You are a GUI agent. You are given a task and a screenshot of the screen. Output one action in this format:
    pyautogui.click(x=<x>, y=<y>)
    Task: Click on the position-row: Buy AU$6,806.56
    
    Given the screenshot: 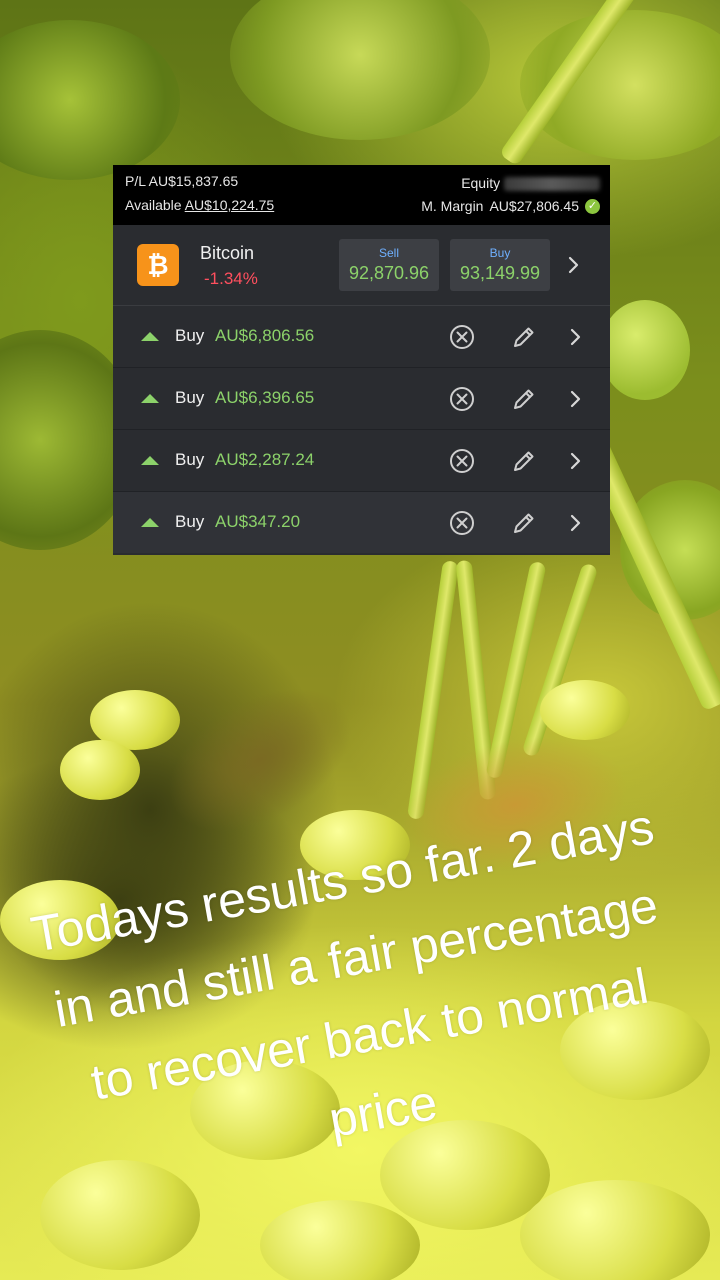 What is the action you would take?
    pyautogui.click(x=361, y=337)
    